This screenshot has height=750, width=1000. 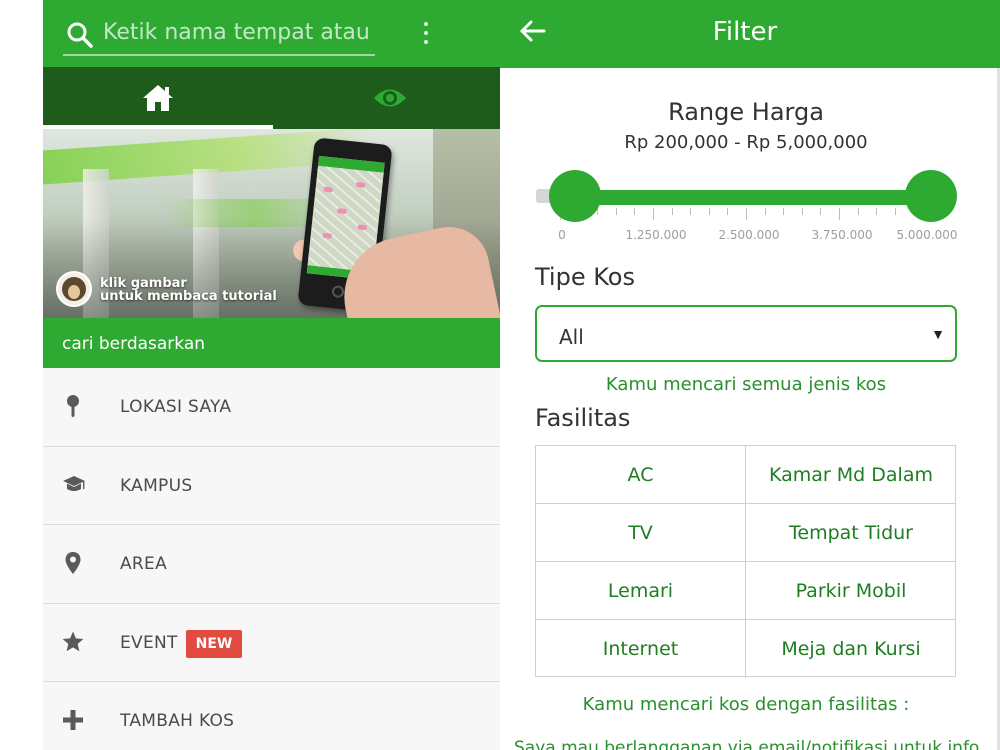 I want to click on plus-icon, so click(x=73, y=720).